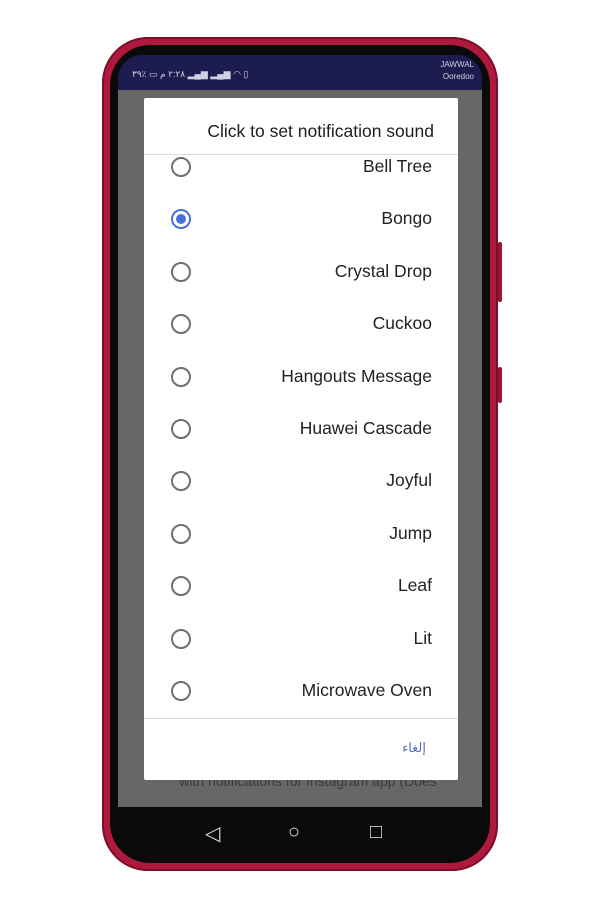 This screenshot has height=907, width=600. What do you see at coordinates (320, 131) in the screenshot?
I see `dialog-title: Click to set notification sound` at bounding box center [320, 131].